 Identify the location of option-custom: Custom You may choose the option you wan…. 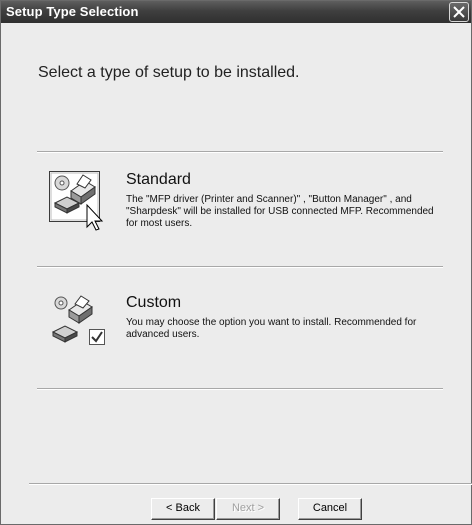
(249, 324).